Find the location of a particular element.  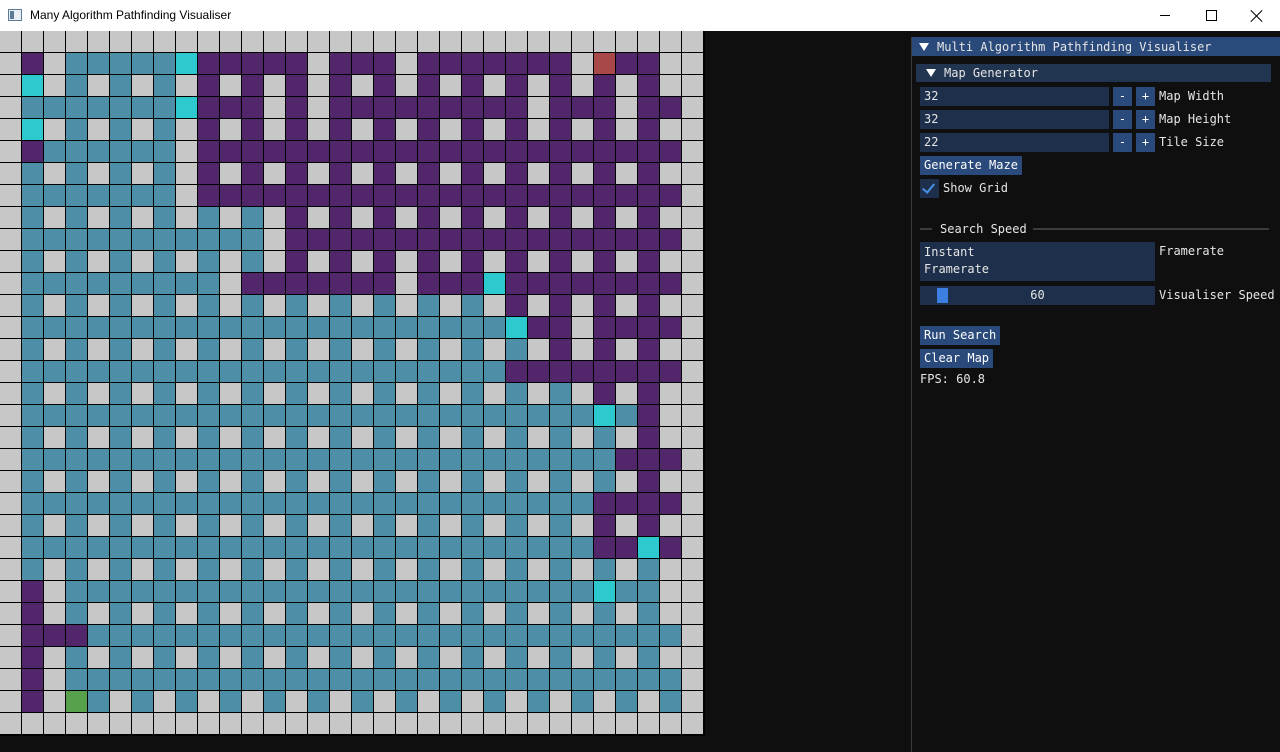

tile-size-decrement-button: - is located at coordinates (1122, 142).